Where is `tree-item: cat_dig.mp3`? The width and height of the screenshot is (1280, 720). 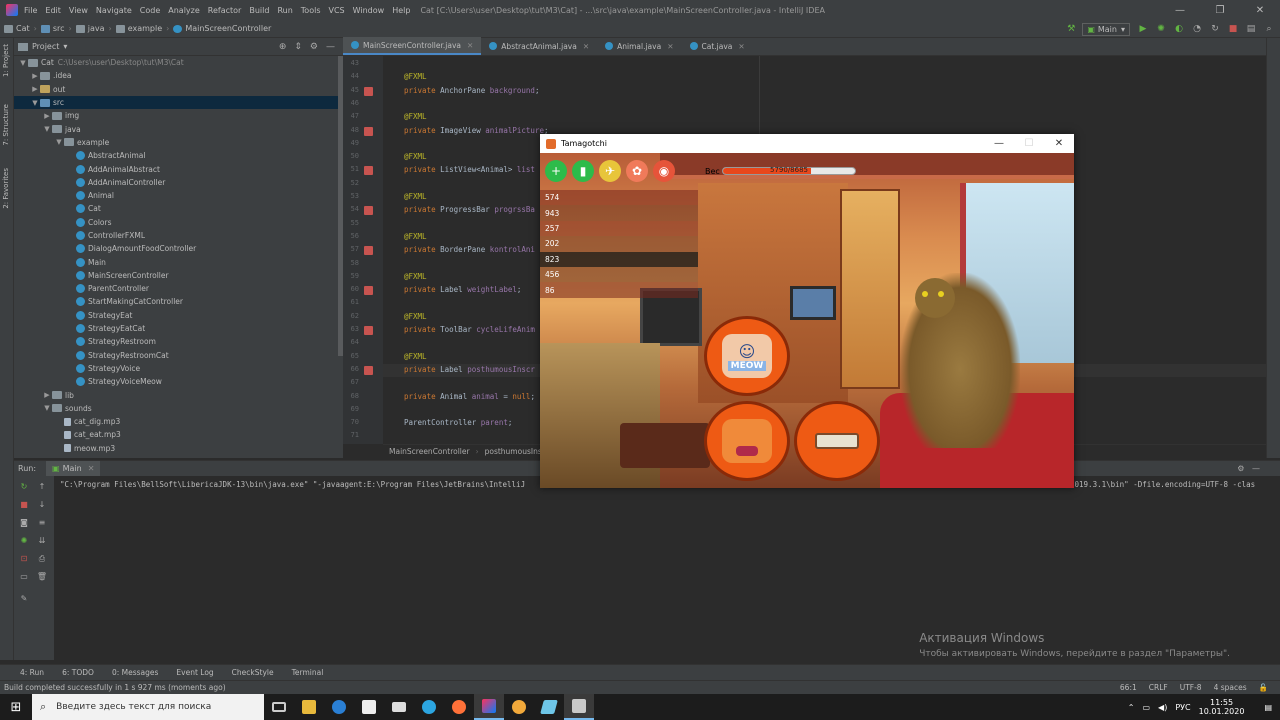 tree-item: cat_dig.mp3 is located at coordinates (178, 421).